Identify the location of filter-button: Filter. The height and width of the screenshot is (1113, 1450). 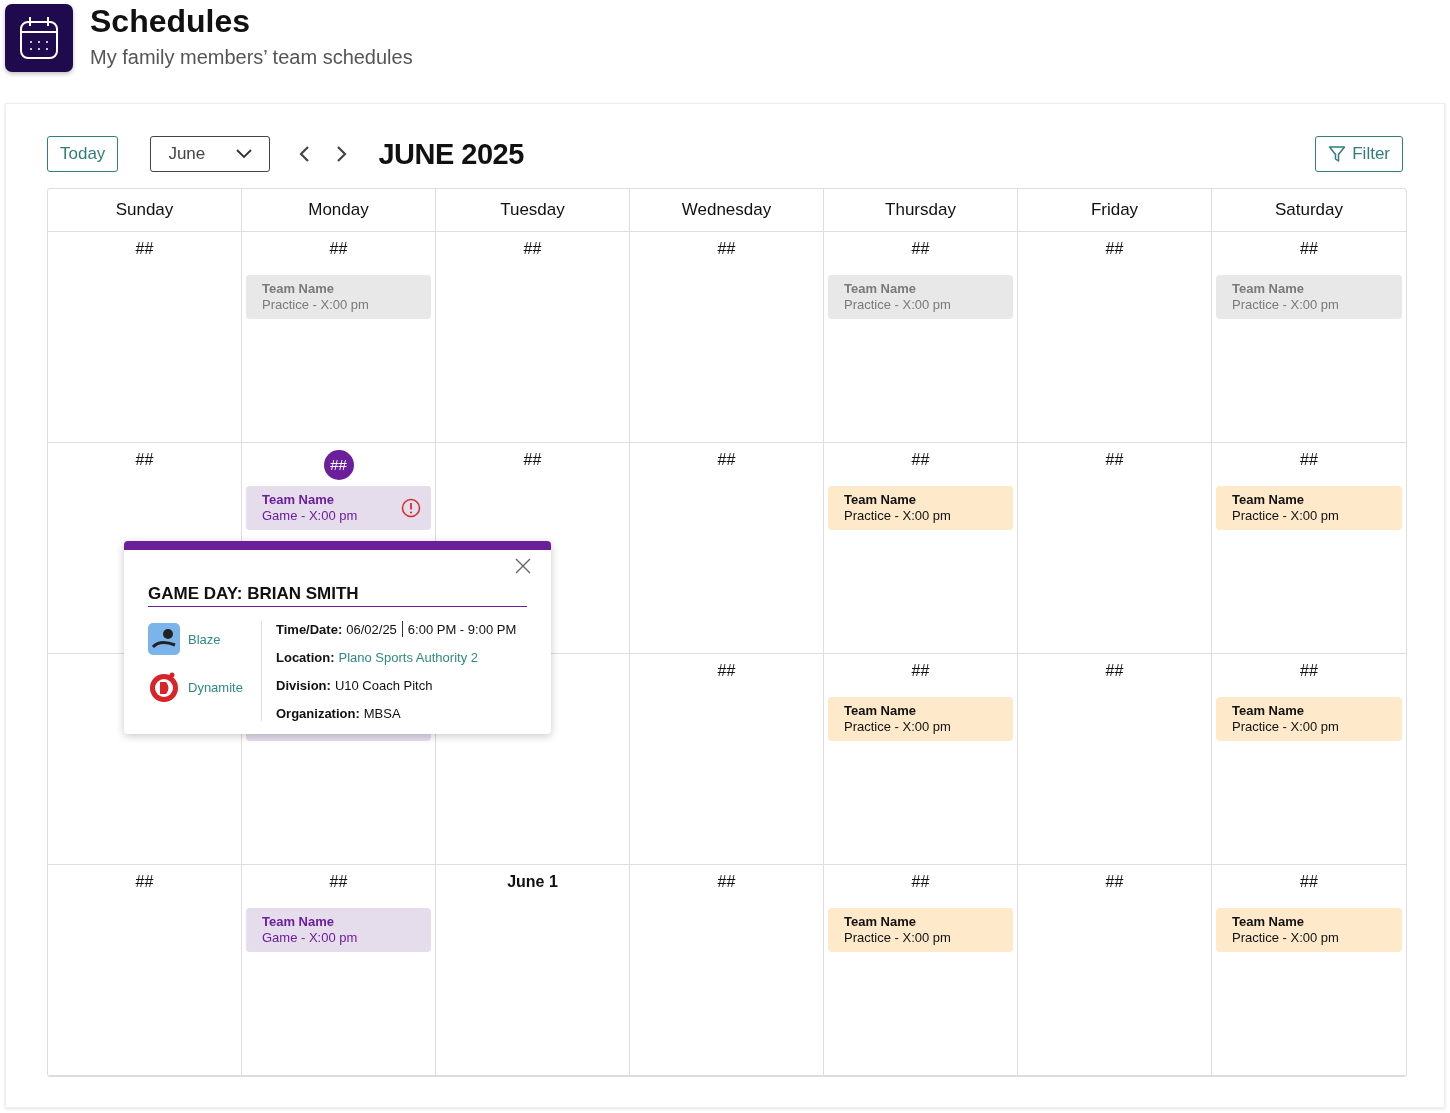
(1359, 154).